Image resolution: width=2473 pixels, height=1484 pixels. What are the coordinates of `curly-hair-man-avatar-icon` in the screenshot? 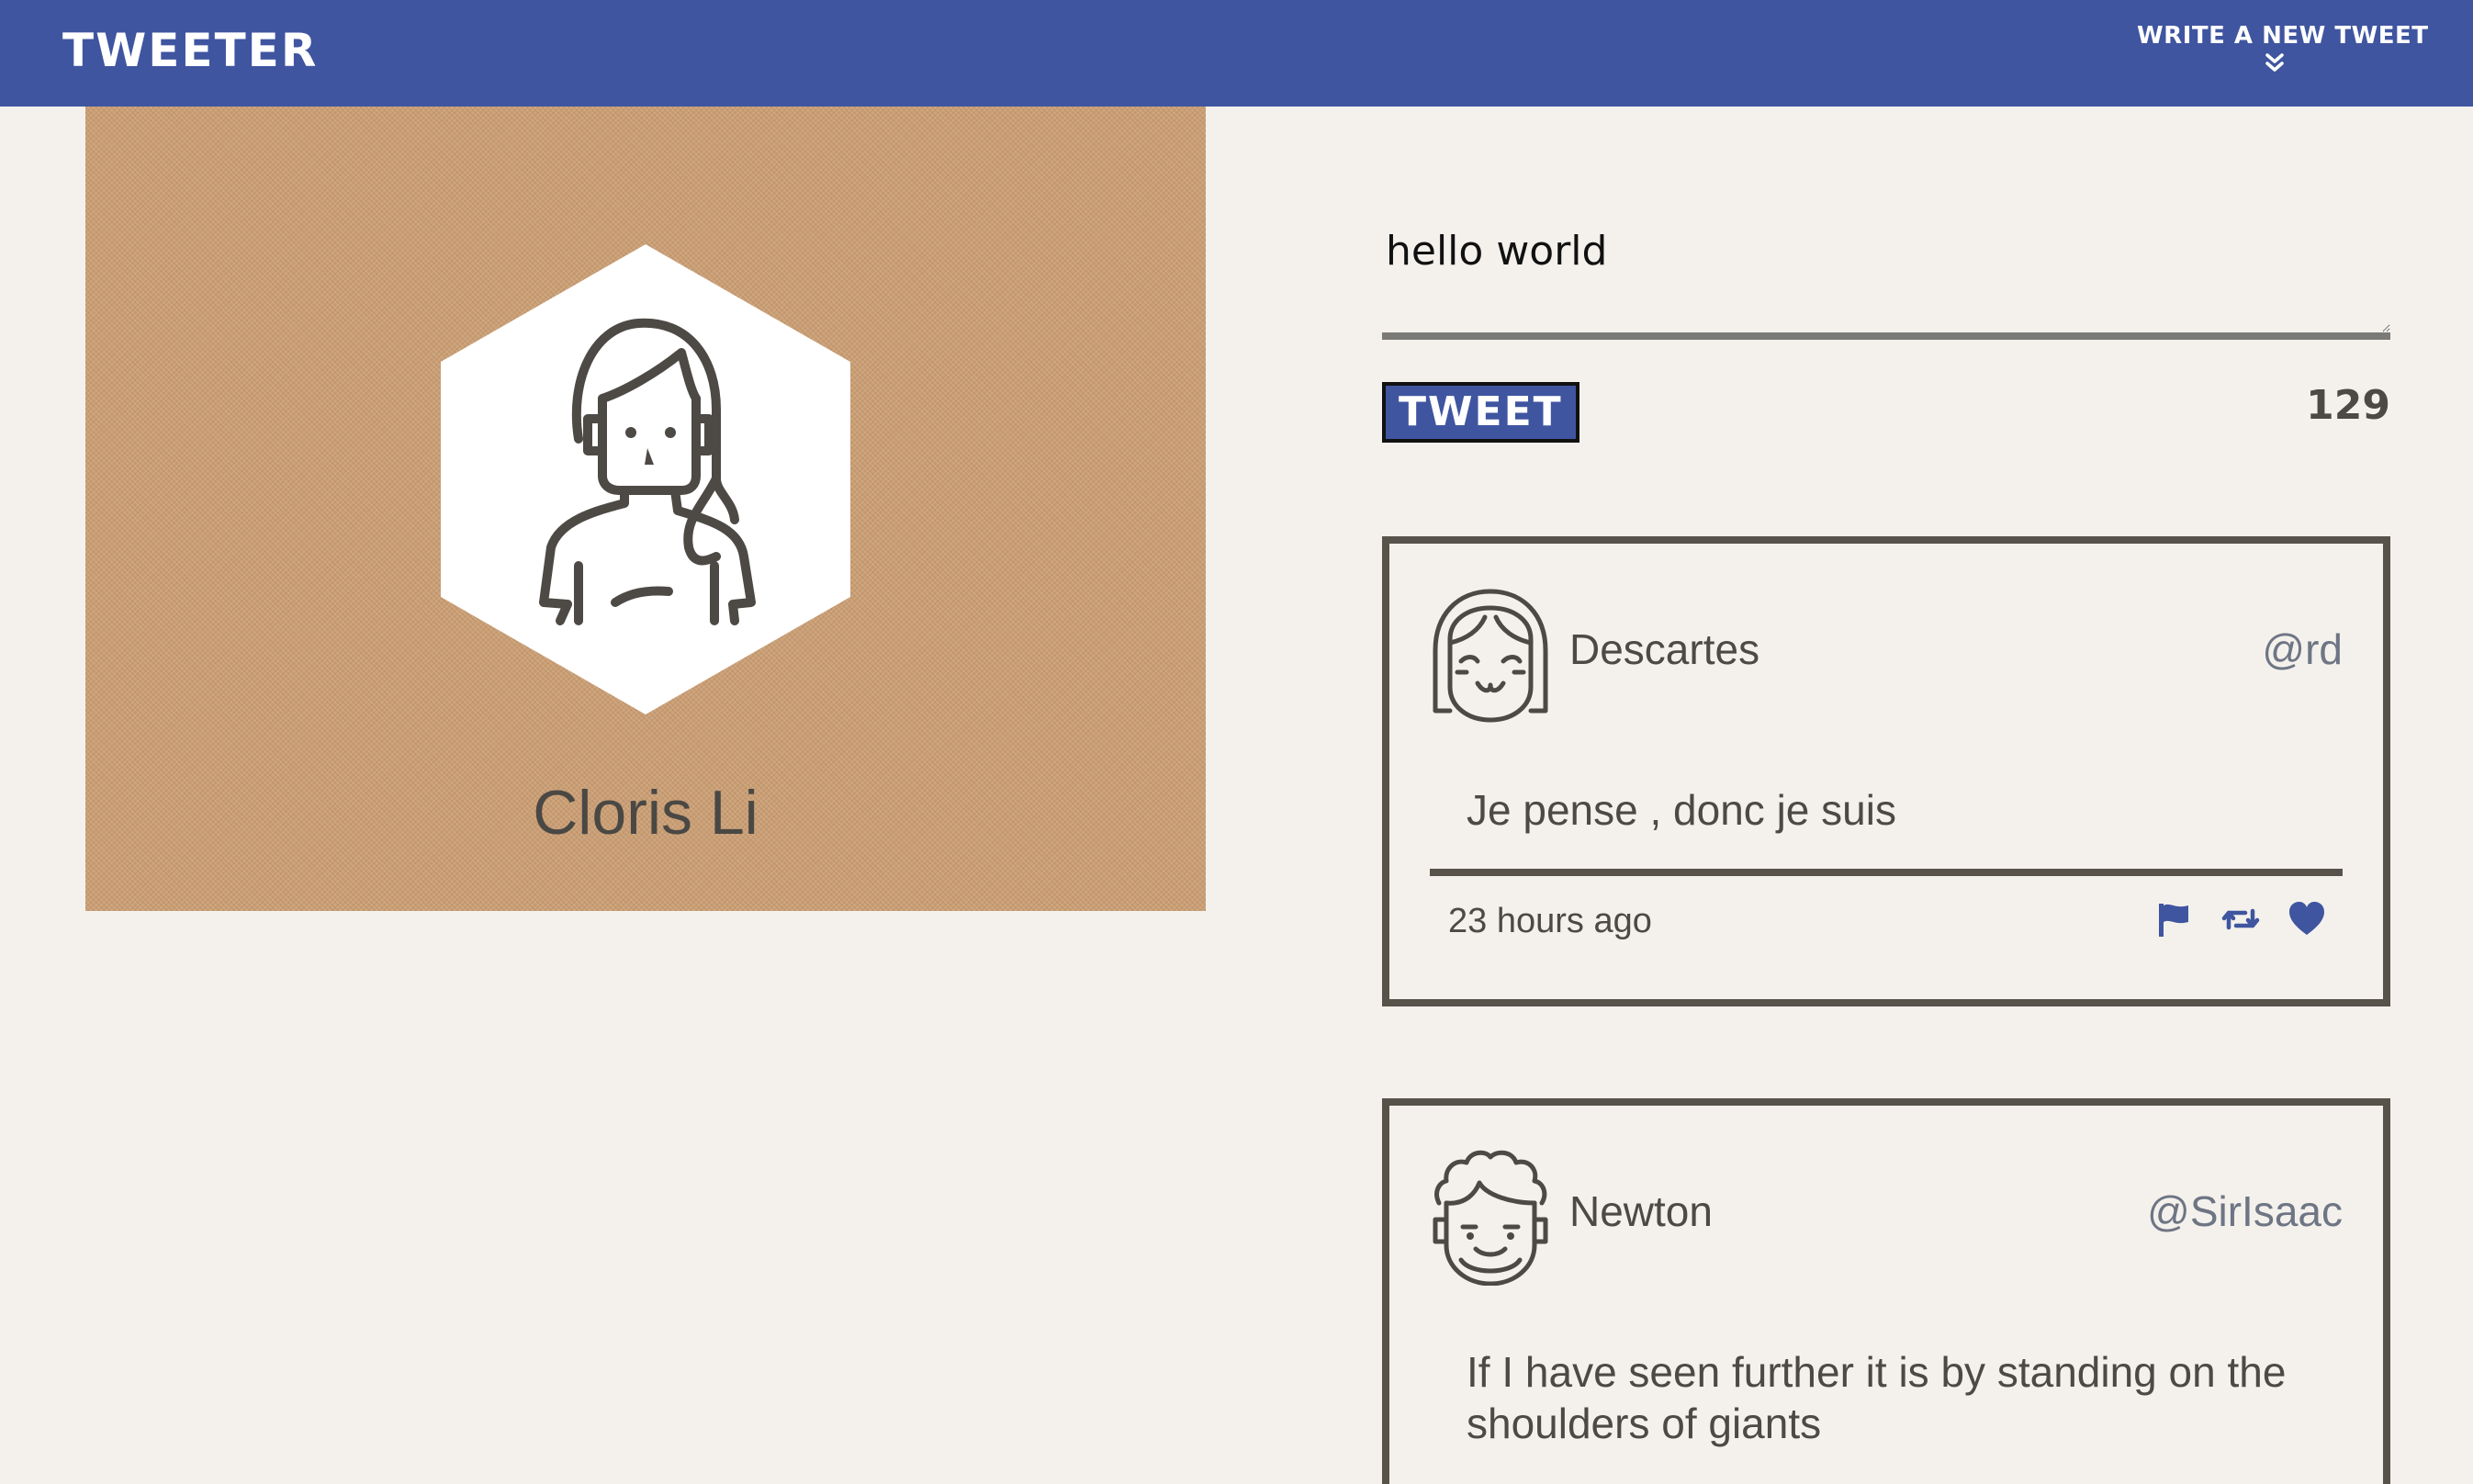 It's located at (1491, 1218).